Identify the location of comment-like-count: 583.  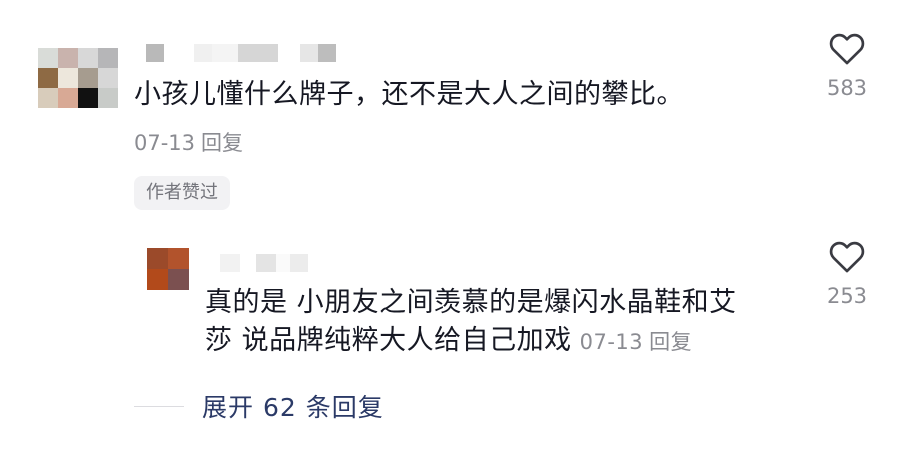
(847, 88).